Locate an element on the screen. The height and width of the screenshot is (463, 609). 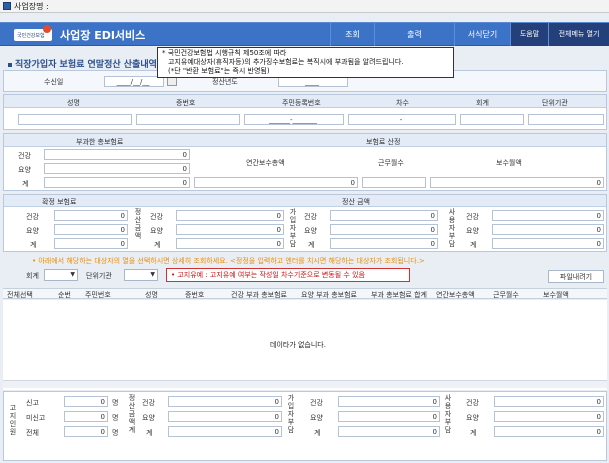
imposed-title: 부과한 총보험료 is located at coordinates (100, 142).